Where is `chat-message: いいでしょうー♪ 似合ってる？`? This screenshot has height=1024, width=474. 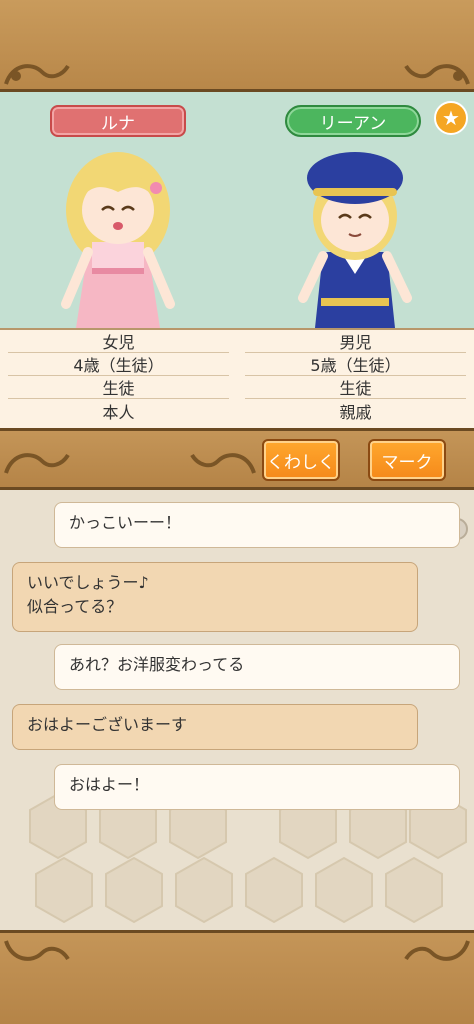 chat-message: いいでしょうー♪ 似合ってる？ is located at coordinates (215, 597).